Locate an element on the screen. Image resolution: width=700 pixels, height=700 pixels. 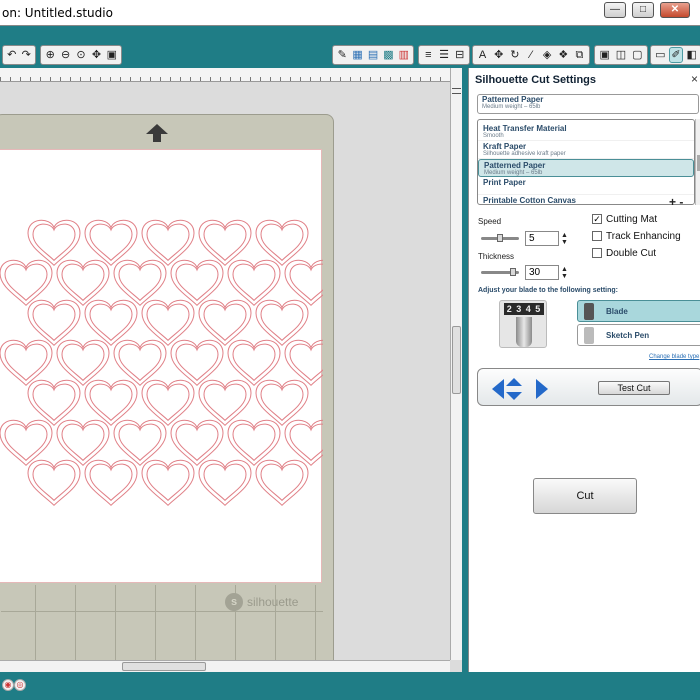
fit-page-icon: ▣ is located at coordinates (112, 55).